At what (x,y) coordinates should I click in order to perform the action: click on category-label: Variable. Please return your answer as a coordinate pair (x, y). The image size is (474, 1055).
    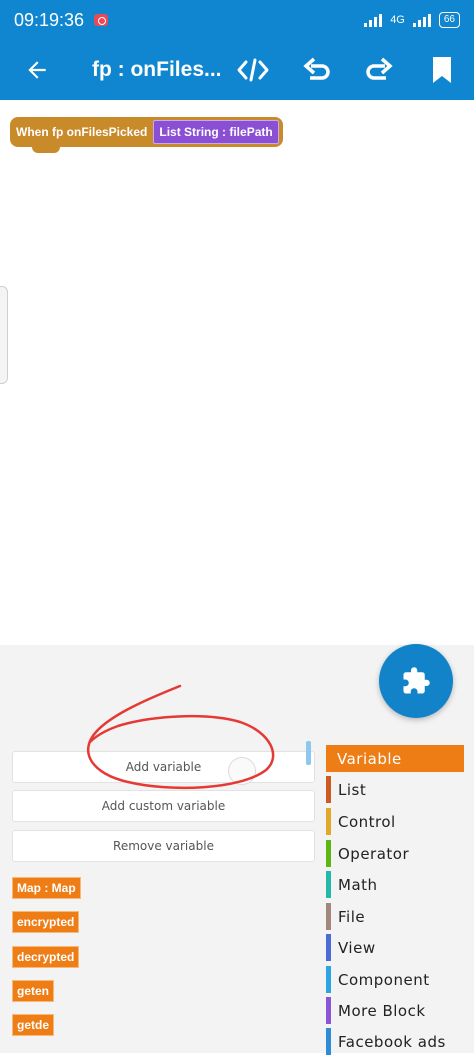
    Looking at the image, I should click on (369, 758).